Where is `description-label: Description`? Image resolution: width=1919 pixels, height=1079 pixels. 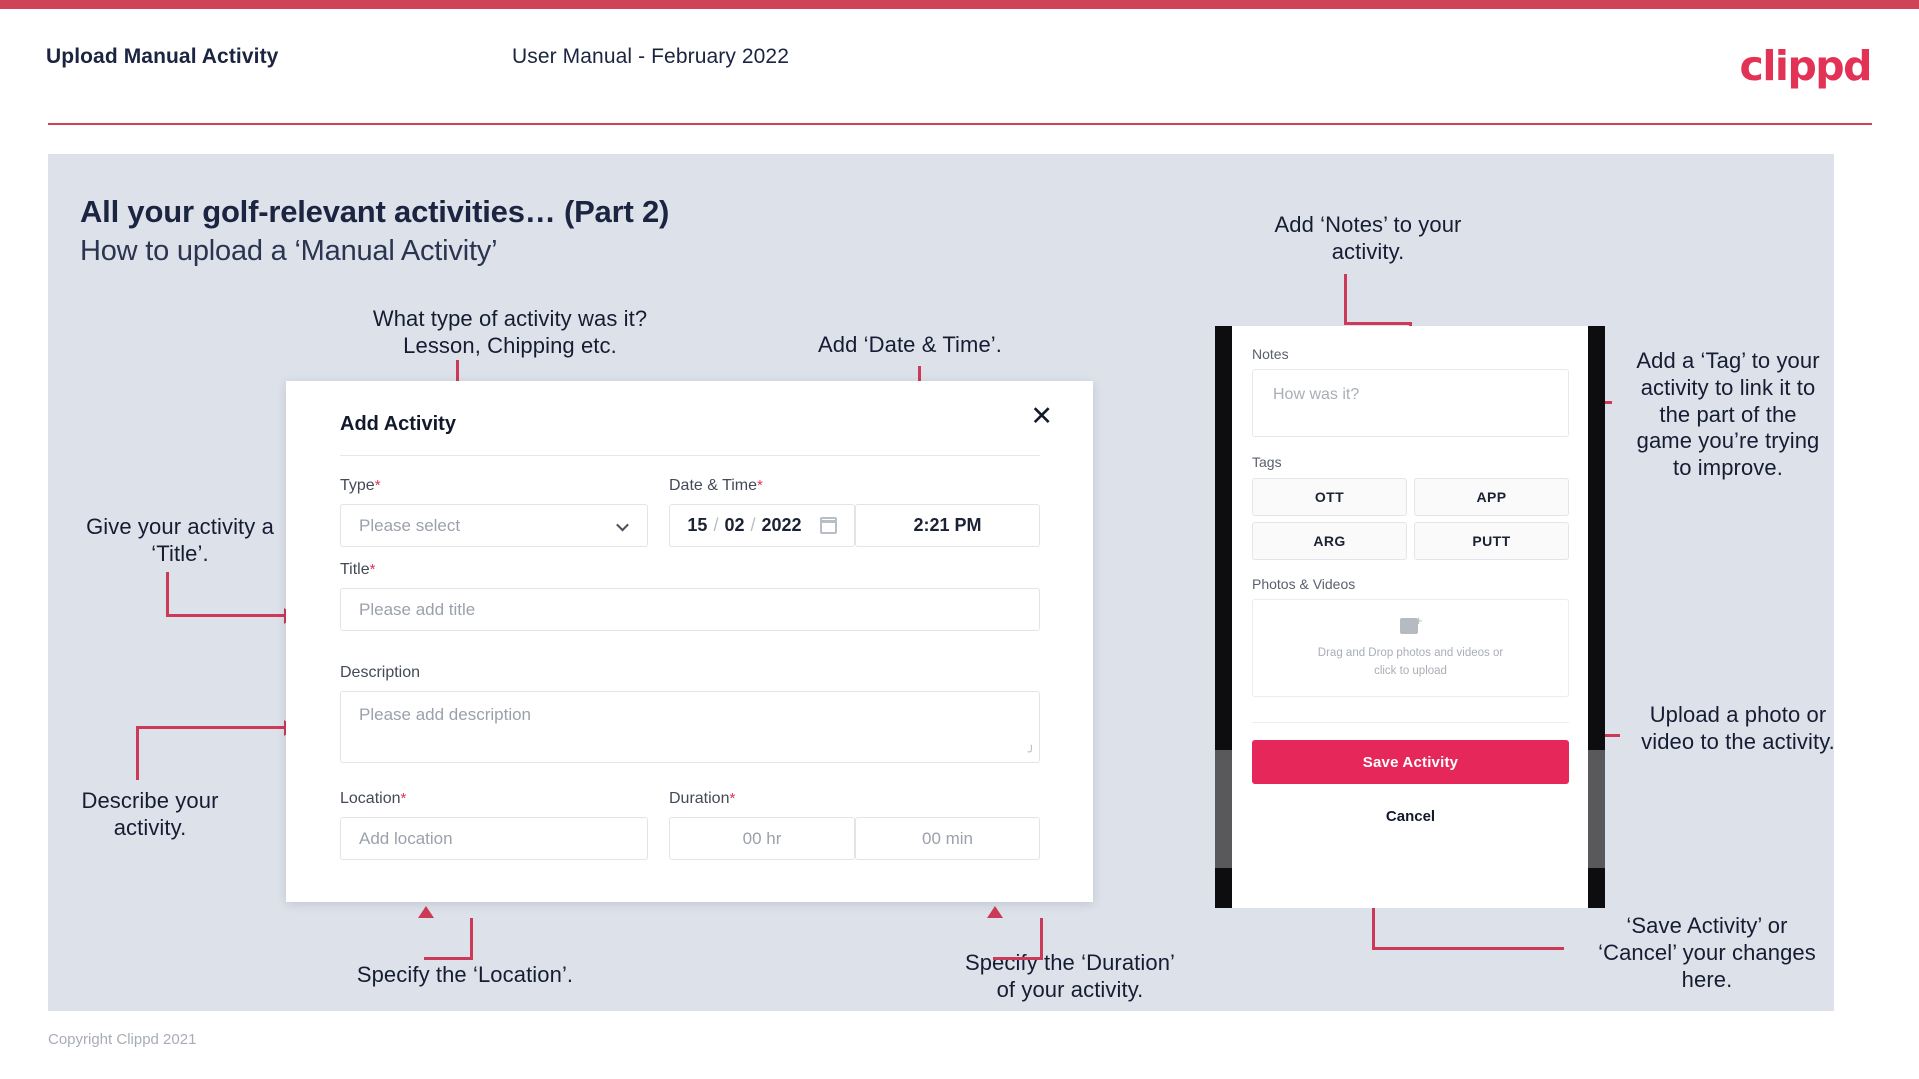
description-label: Description is located at coordinates (380, 672).